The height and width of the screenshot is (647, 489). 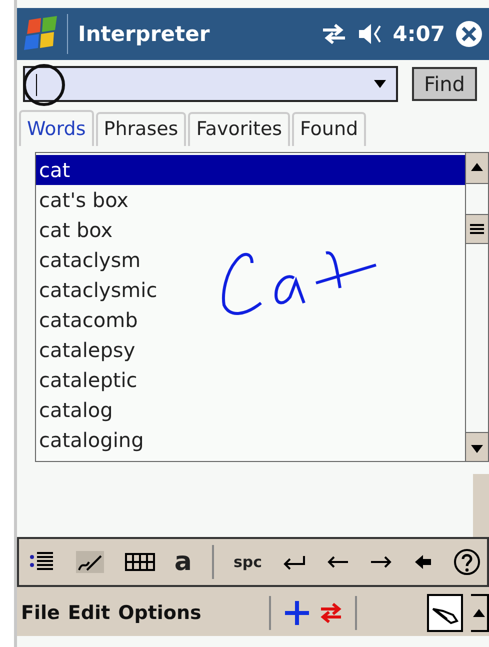 What do you see at coordinates (469, 34) in the screenshot?
I see `close-icon` at bounding box center [469, 34].